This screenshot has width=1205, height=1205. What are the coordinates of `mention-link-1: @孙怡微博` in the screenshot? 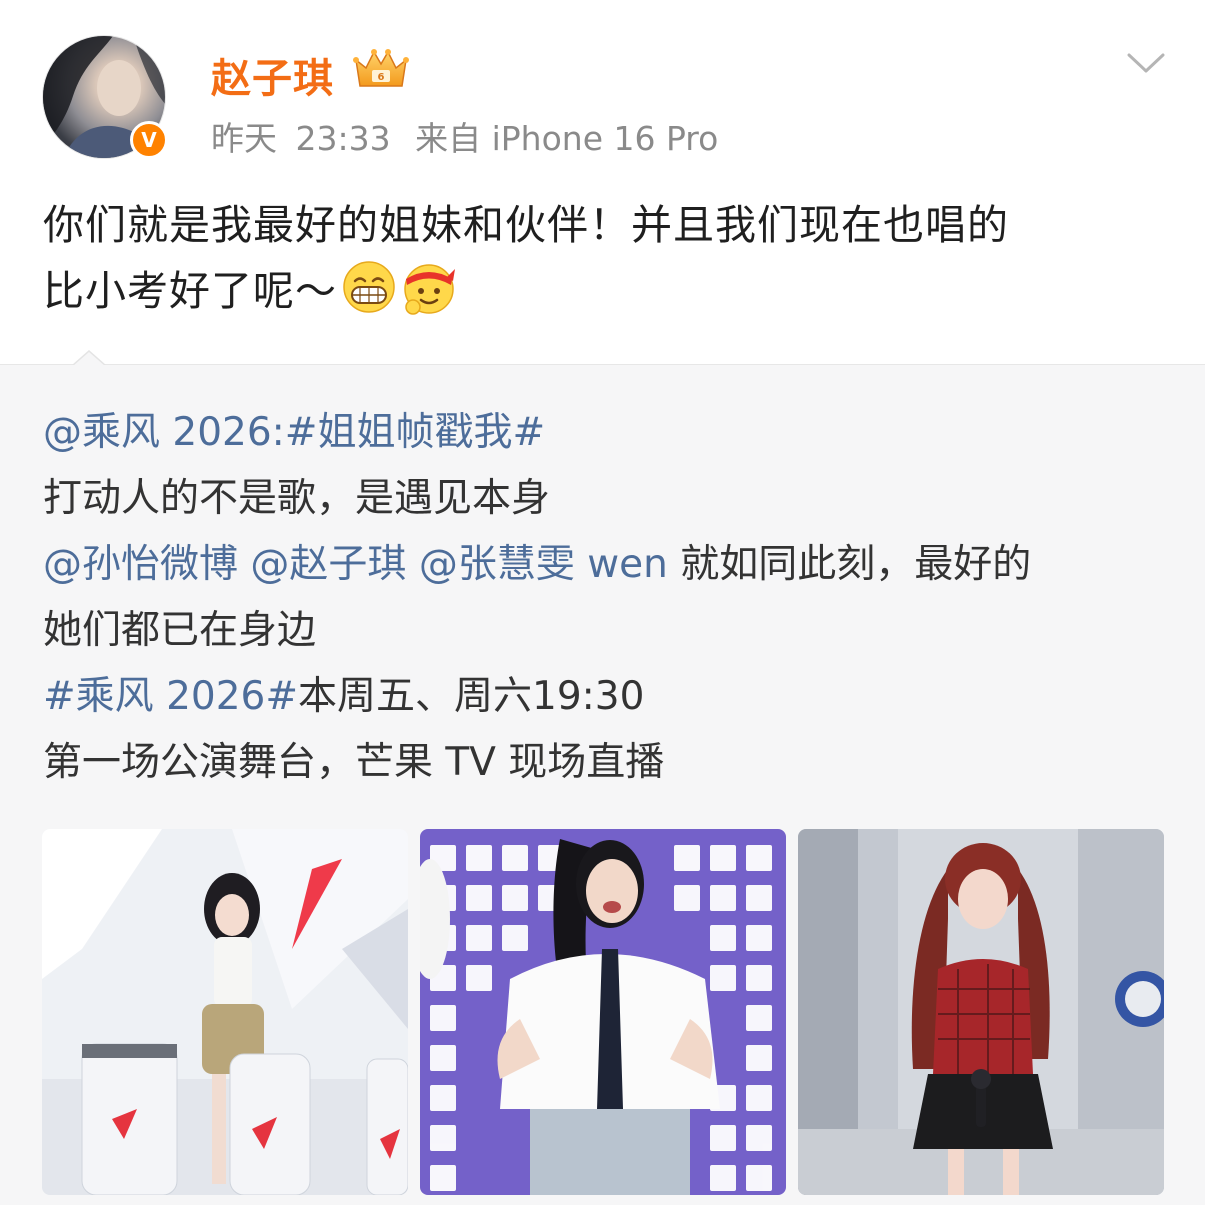 It's located at (140, 564).